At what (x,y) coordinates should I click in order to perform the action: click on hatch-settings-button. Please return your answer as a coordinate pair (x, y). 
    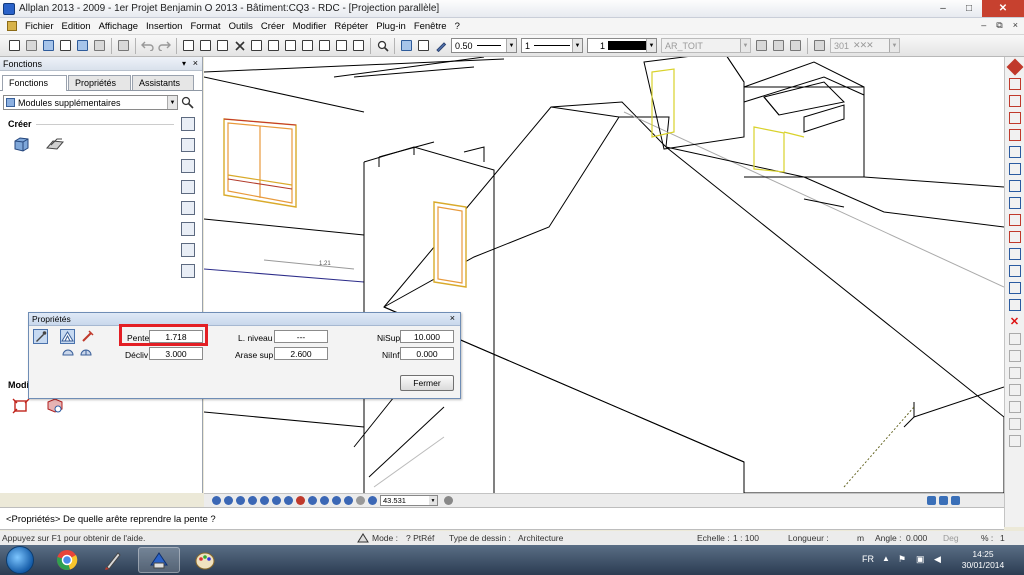
    Looking at the image, I should click on (820, 46).